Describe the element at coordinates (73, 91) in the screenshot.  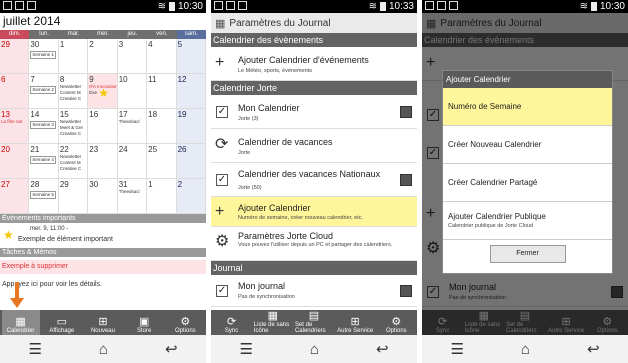
I see `day-cell: 8 Newsletter Content M Creative C` at that location.